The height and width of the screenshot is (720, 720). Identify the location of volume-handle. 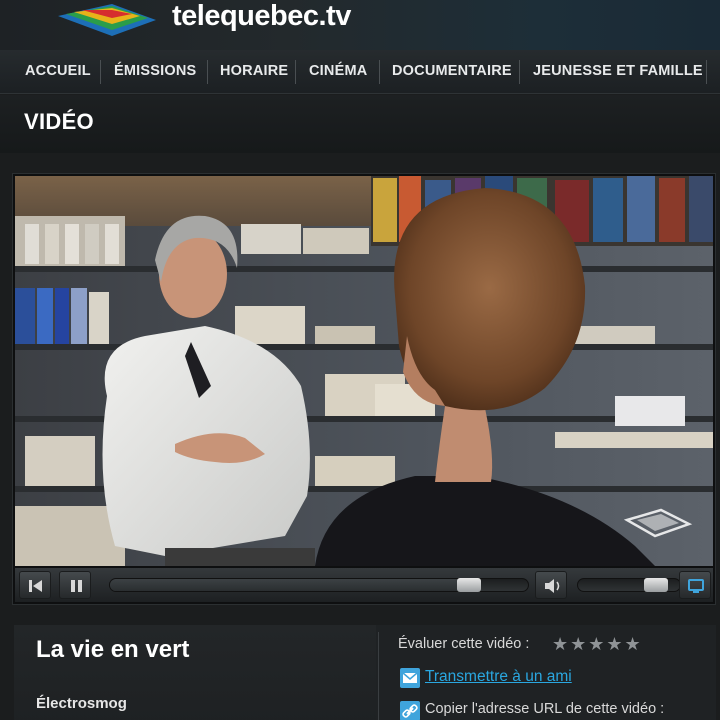
(656, 585).